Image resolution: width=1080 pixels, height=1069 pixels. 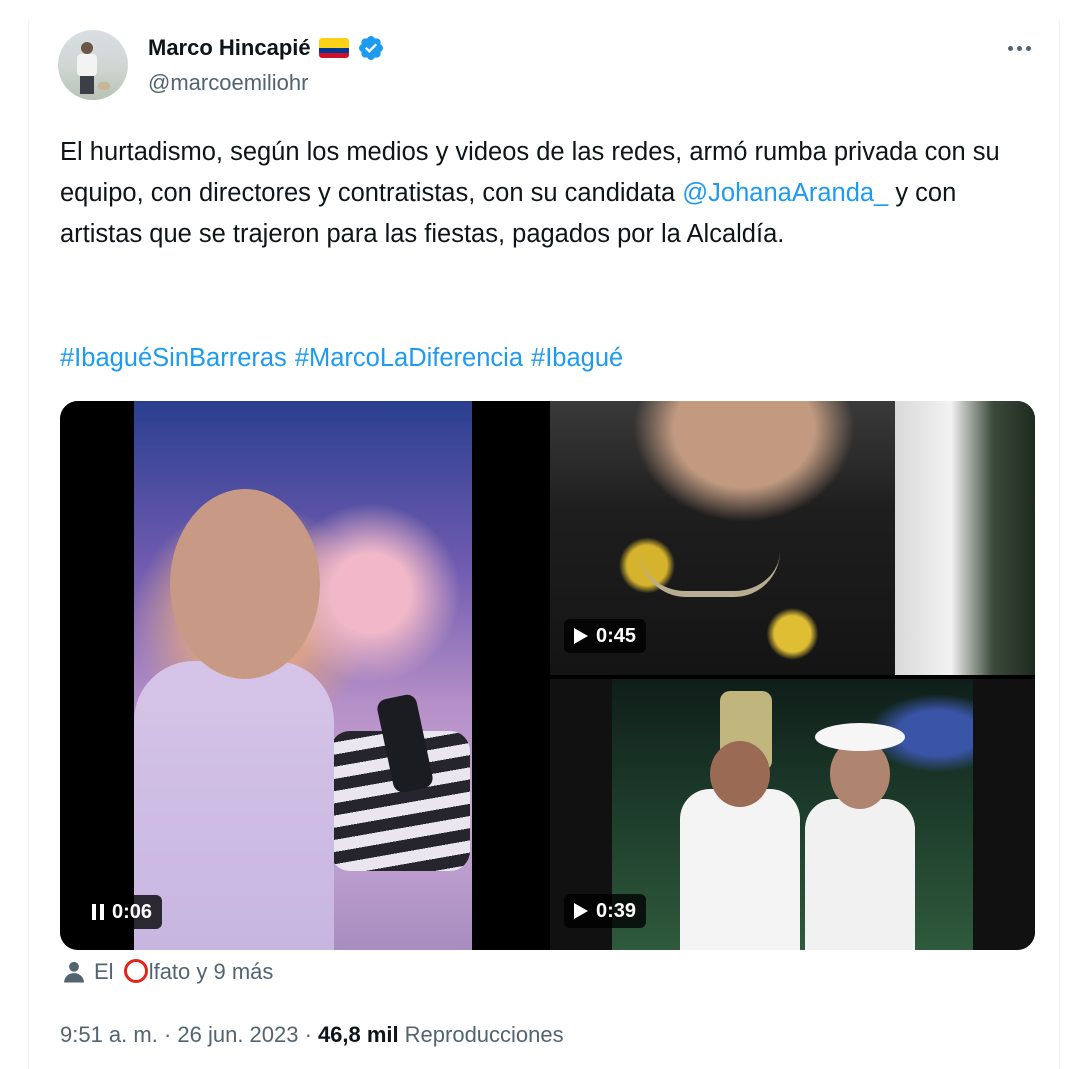 What do you see at coordinates (577, 358) in the screenshot?
I see `hashtag-link: #Ibagué` at bounding box center [577, 358].